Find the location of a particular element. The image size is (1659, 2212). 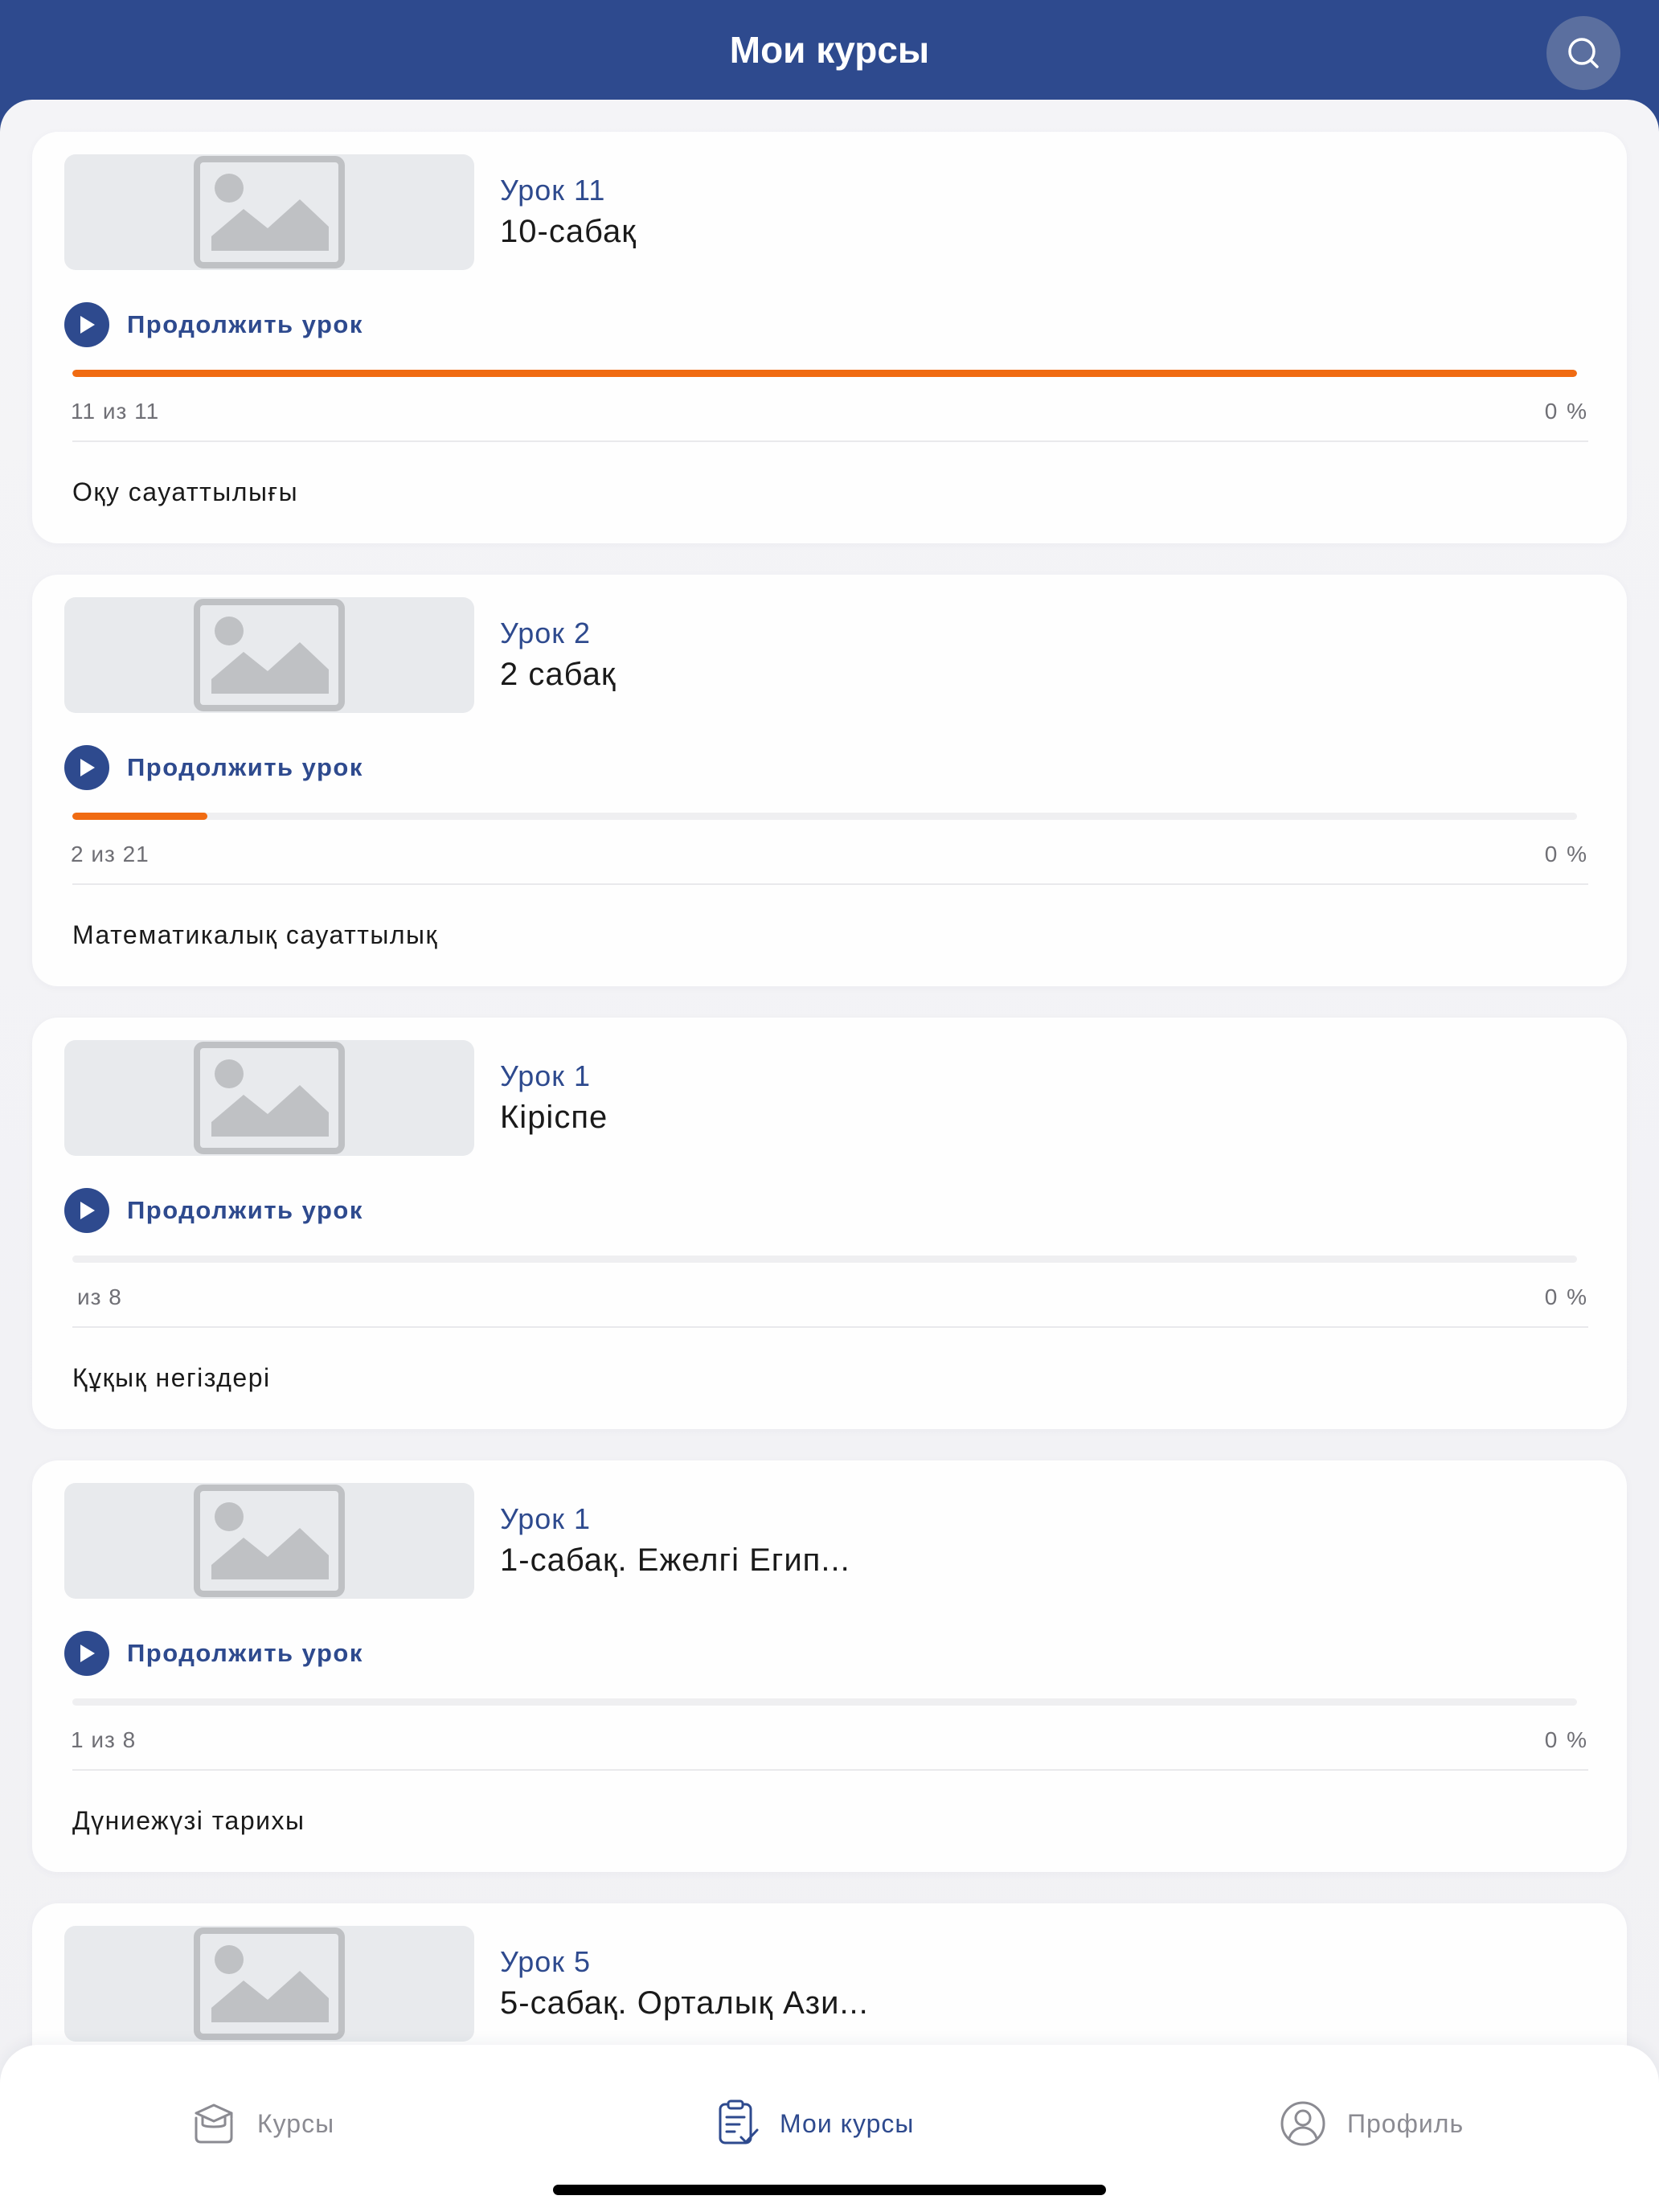

course-name: Дүниежүзі тарихы is located at coordinates (188, 1820).